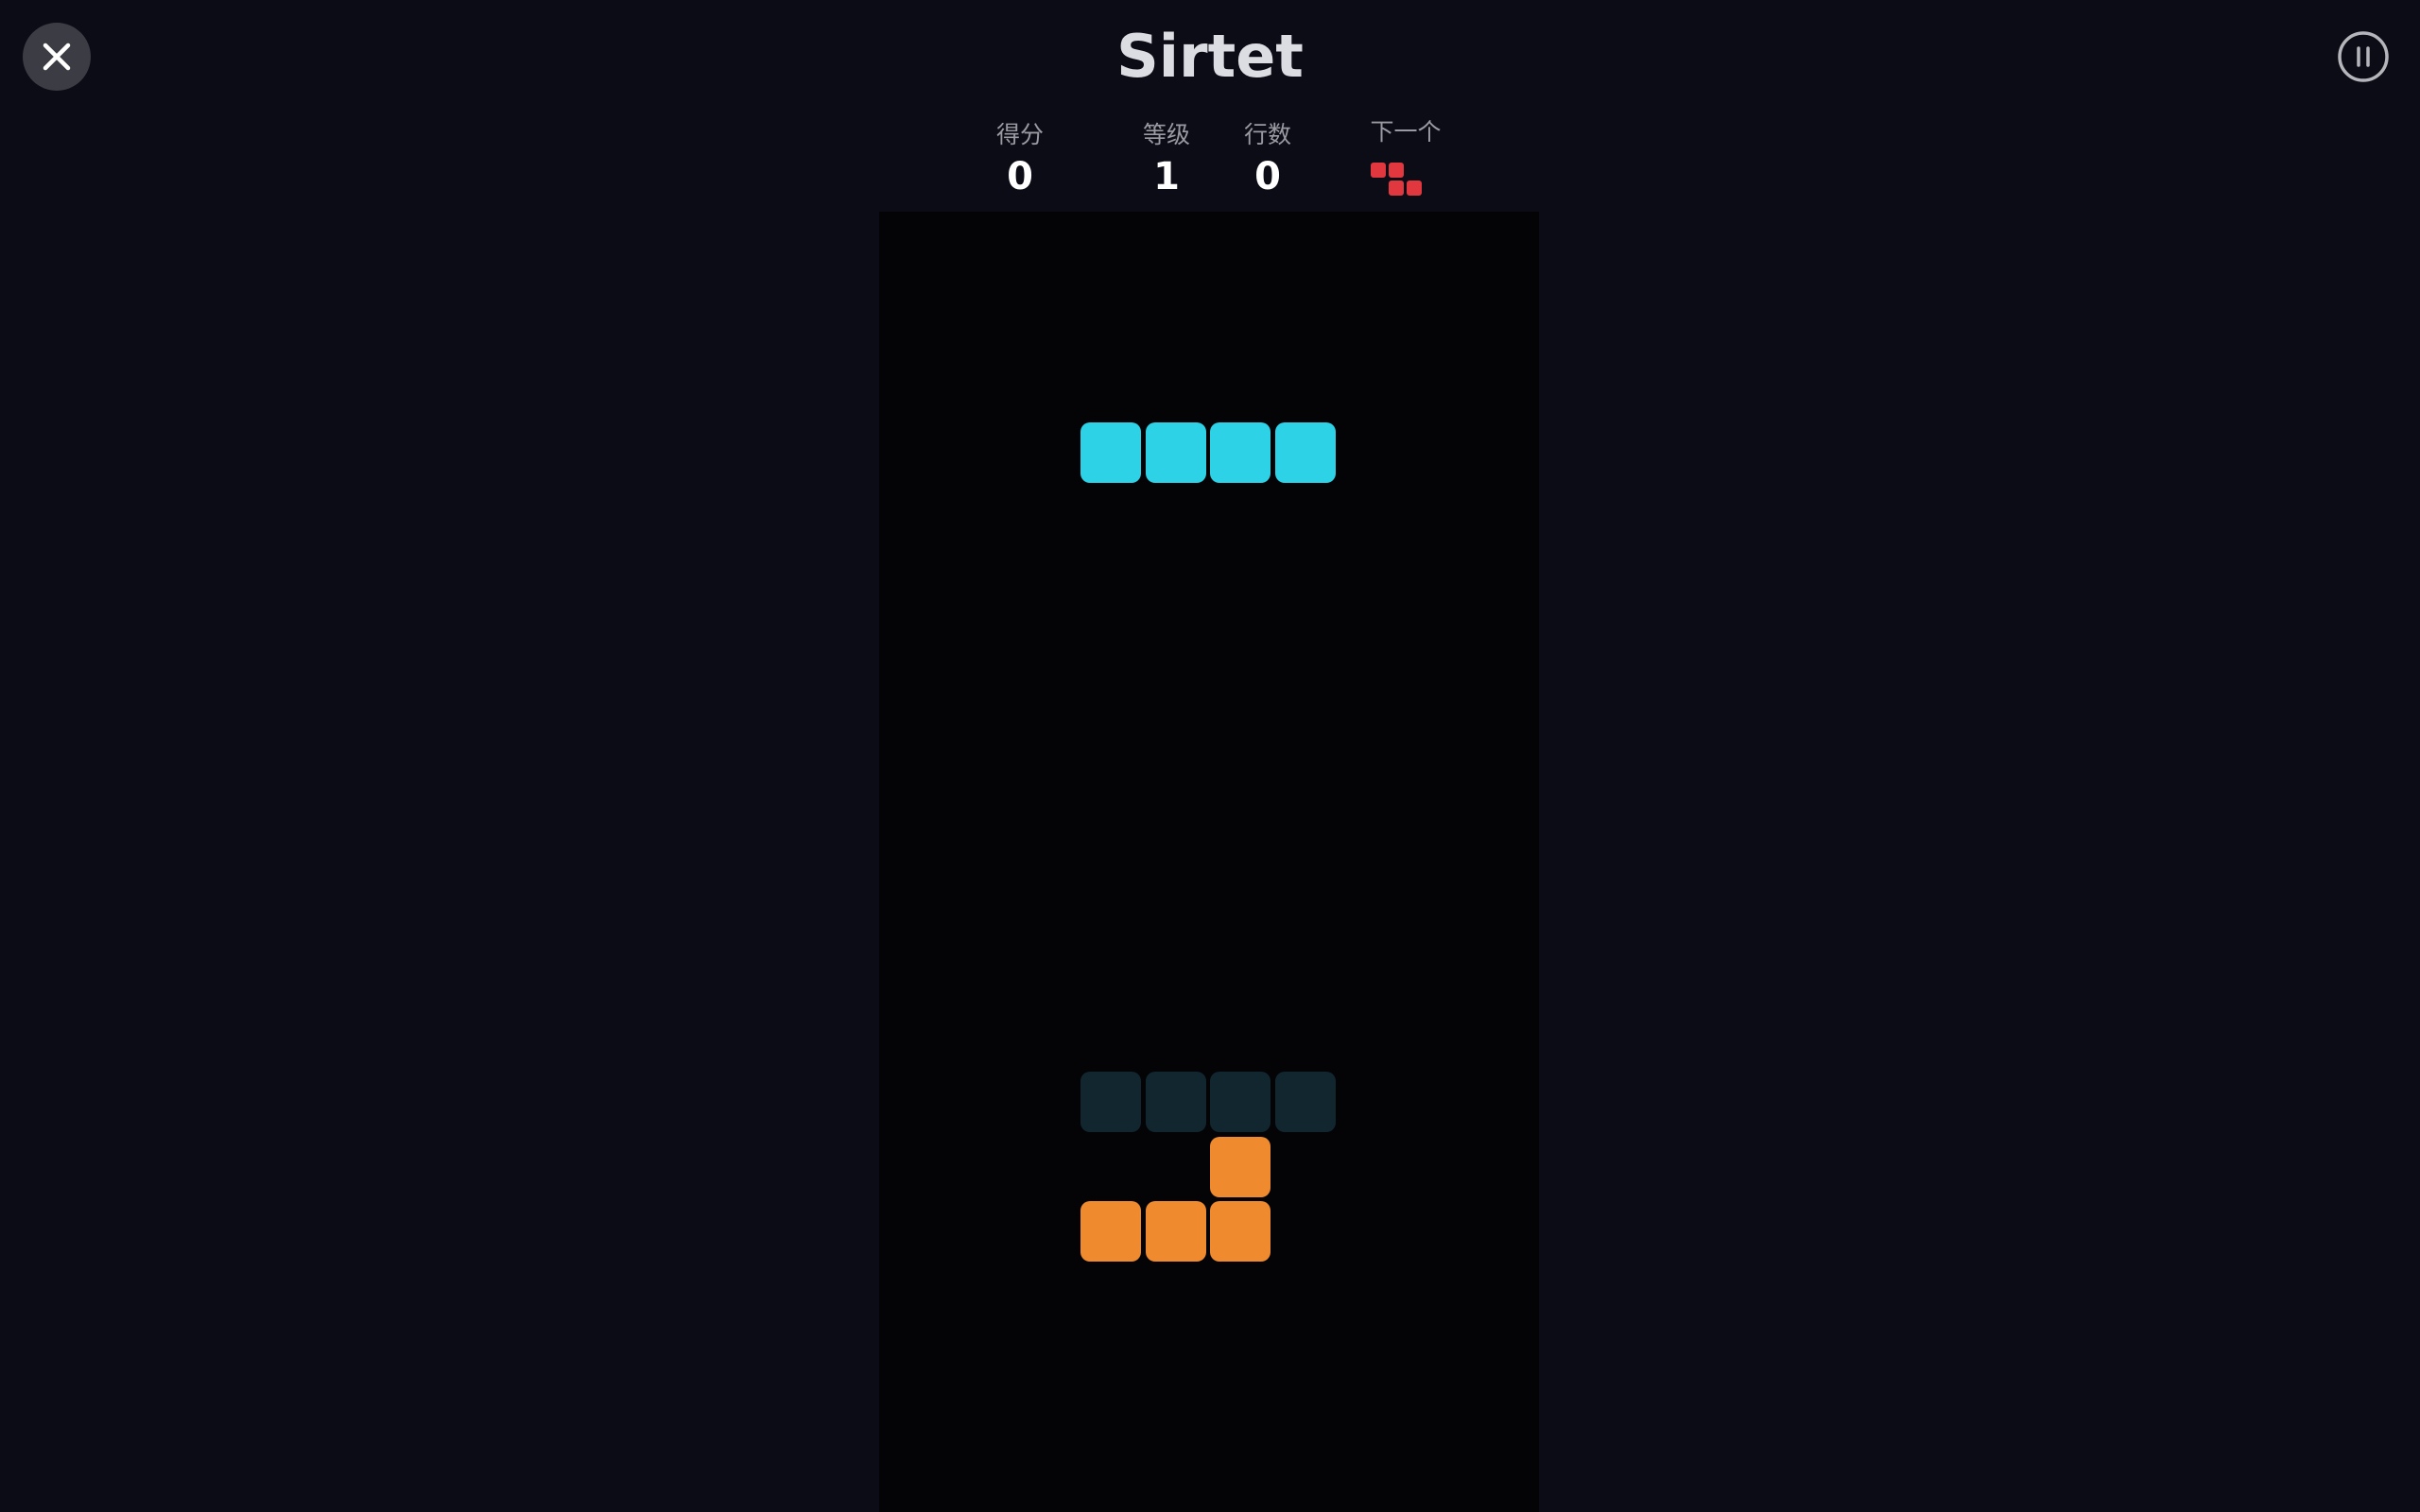 The height and width of the screenshot is (1512, 2420). Describe the element at coordinates (1267, 176) in the screenshot. I see `lines-value: 0` at that location.